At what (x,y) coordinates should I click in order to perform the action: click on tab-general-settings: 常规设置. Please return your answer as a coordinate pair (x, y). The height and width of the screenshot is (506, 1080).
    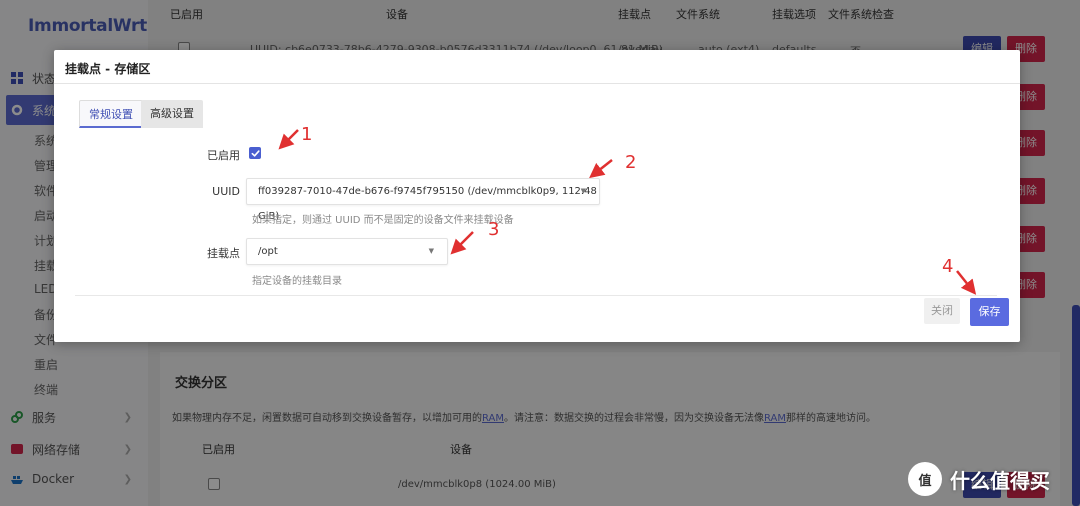
    Looking at the image, I should click on (111, 114).